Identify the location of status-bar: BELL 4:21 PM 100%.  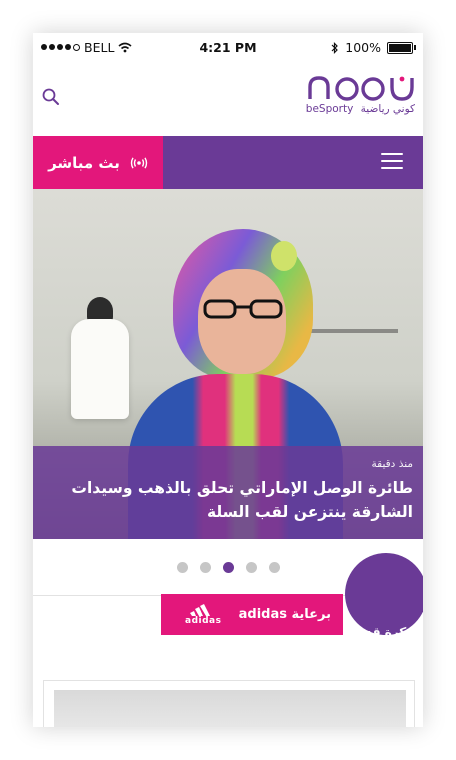
(228, 47).